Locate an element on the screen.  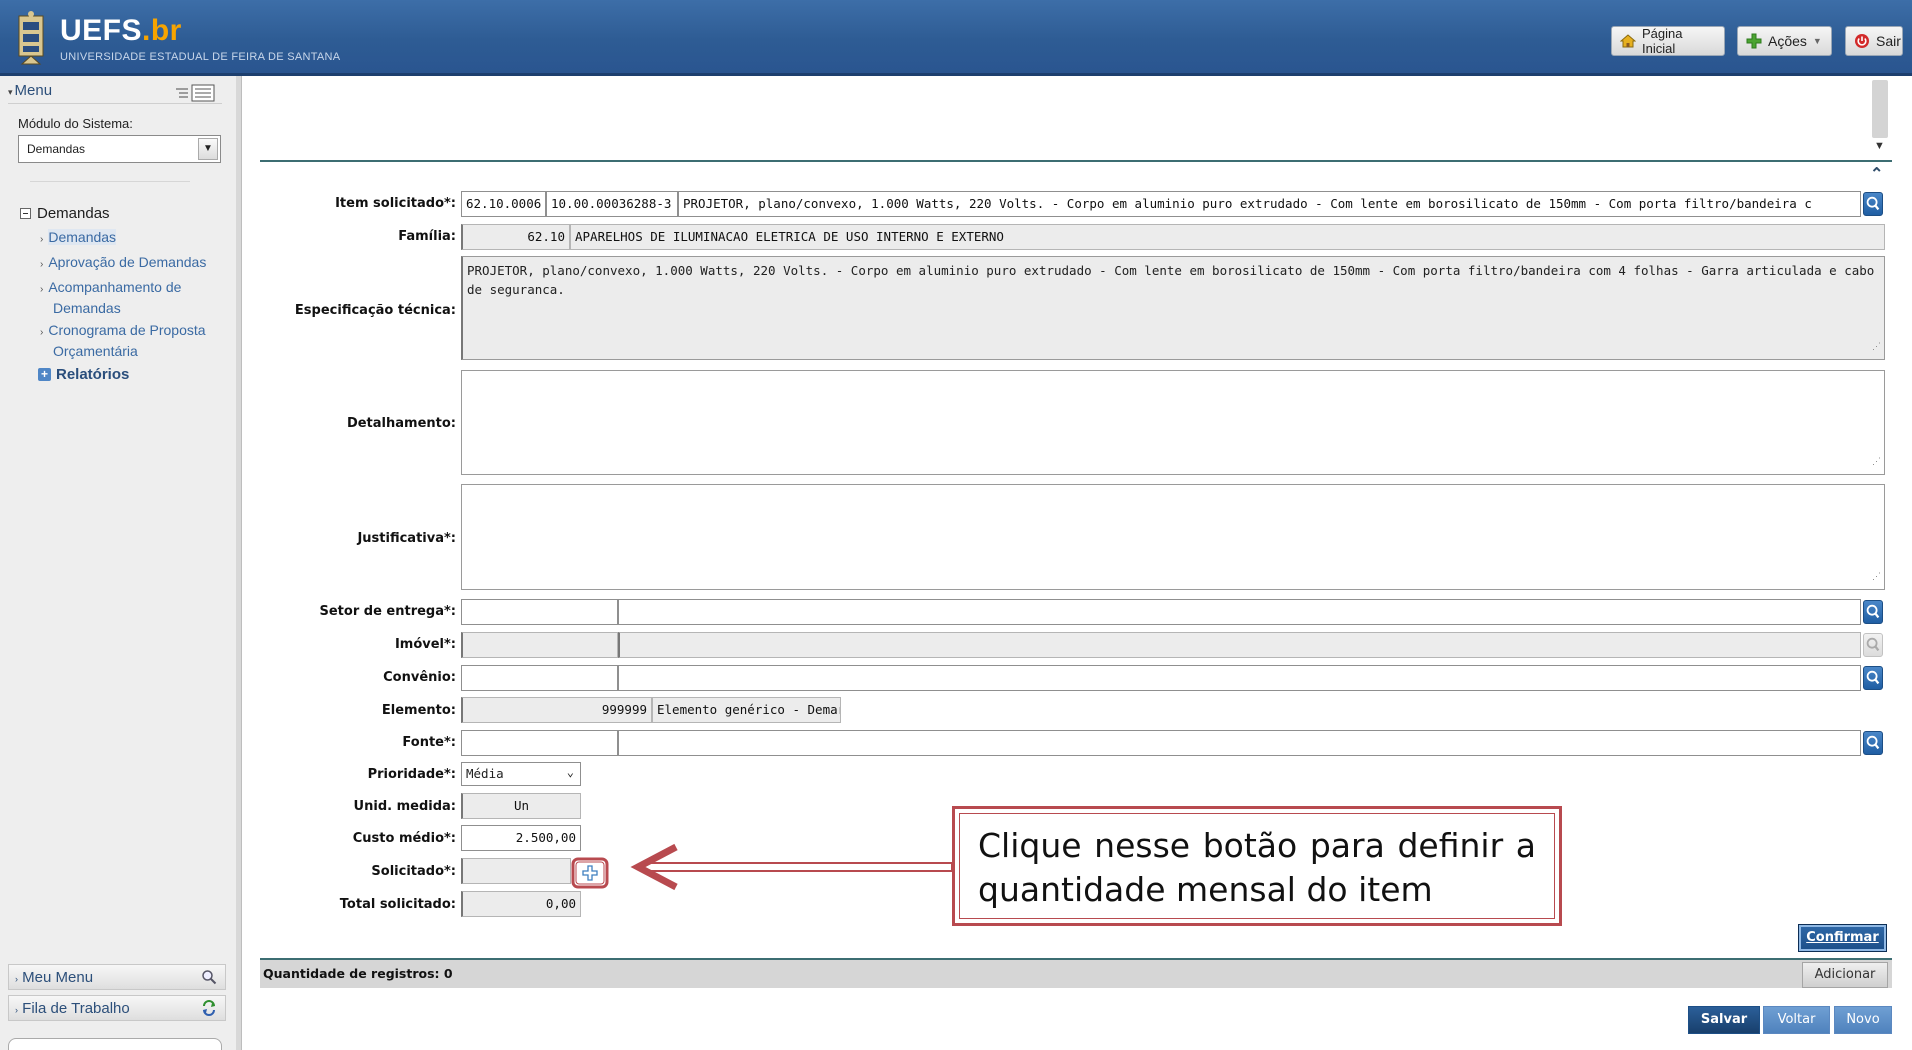
expand-plus-icon: + is located at coordinates (44, 374).